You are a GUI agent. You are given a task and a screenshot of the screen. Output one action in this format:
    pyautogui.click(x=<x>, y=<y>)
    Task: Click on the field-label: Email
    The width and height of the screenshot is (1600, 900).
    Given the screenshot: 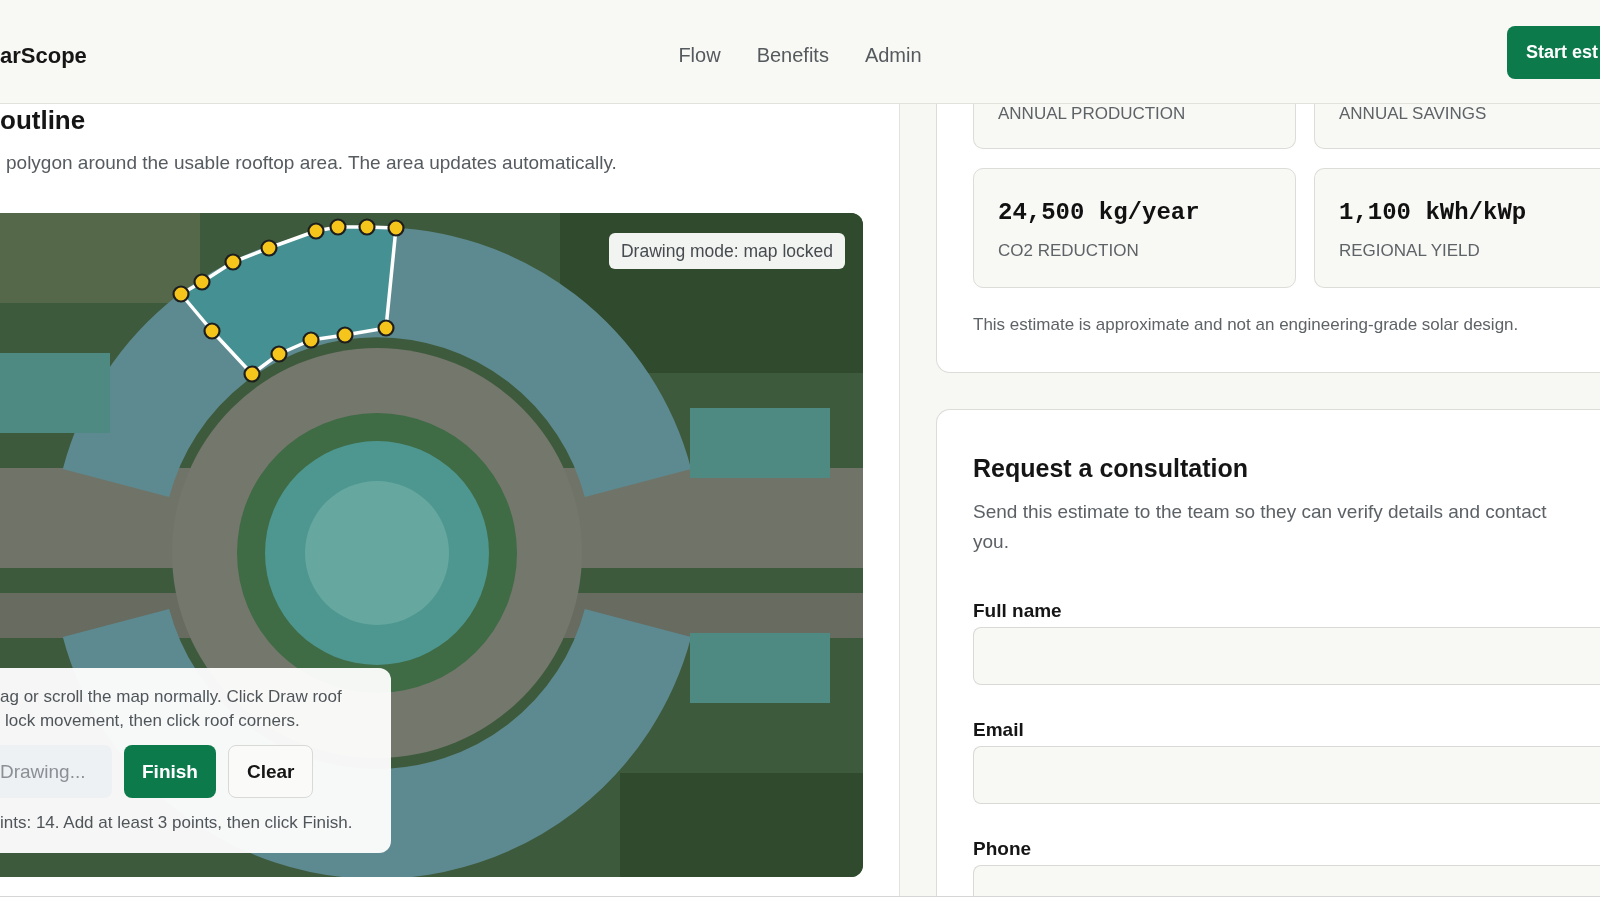 What is the action you would take?
    pyautogui.click(x=998, y=730)
    